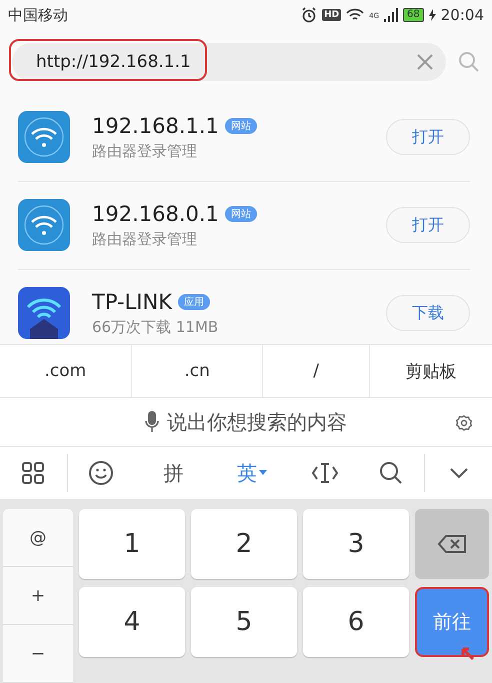 The image size is (492, 683). I want to click on result-title: TP-LINK, so click(132, 302).